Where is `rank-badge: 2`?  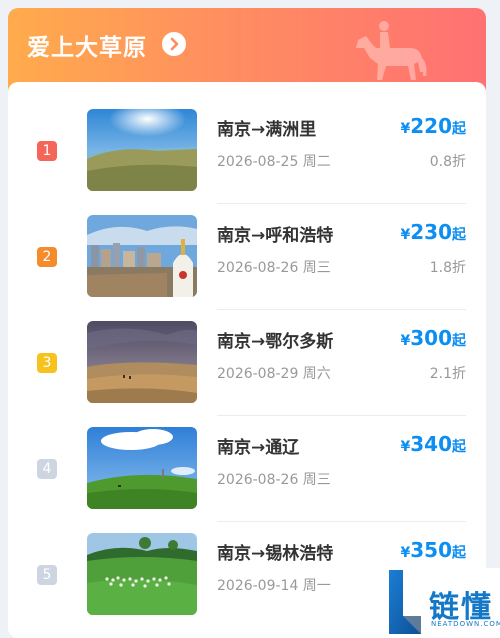
rank-badge: 2 is located at coordinates (47, 257).